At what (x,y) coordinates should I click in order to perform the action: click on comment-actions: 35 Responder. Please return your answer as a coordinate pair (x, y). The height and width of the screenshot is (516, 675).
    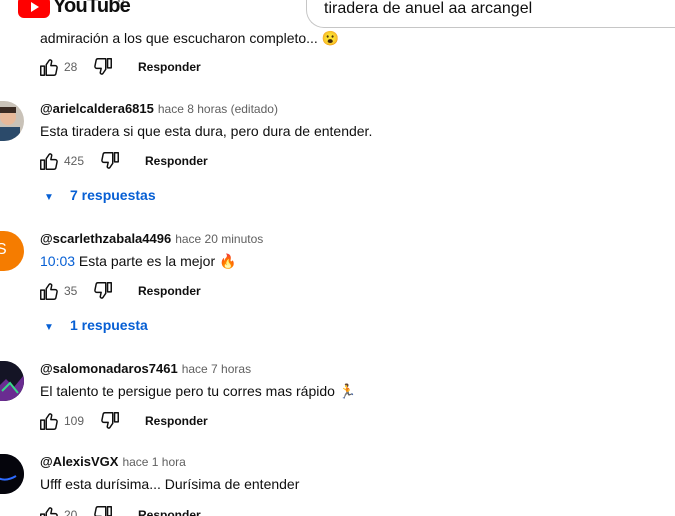
    Looking at the image, I should click on (188, 292).